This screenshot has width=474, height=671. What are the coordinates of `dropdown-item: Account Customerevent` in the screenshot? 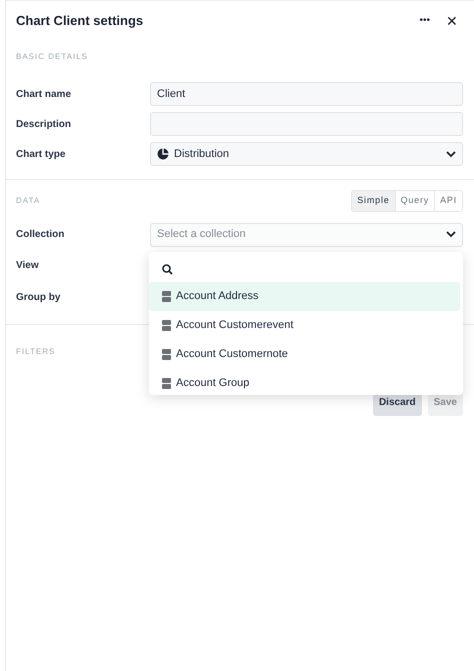 It's located at (304, 325).